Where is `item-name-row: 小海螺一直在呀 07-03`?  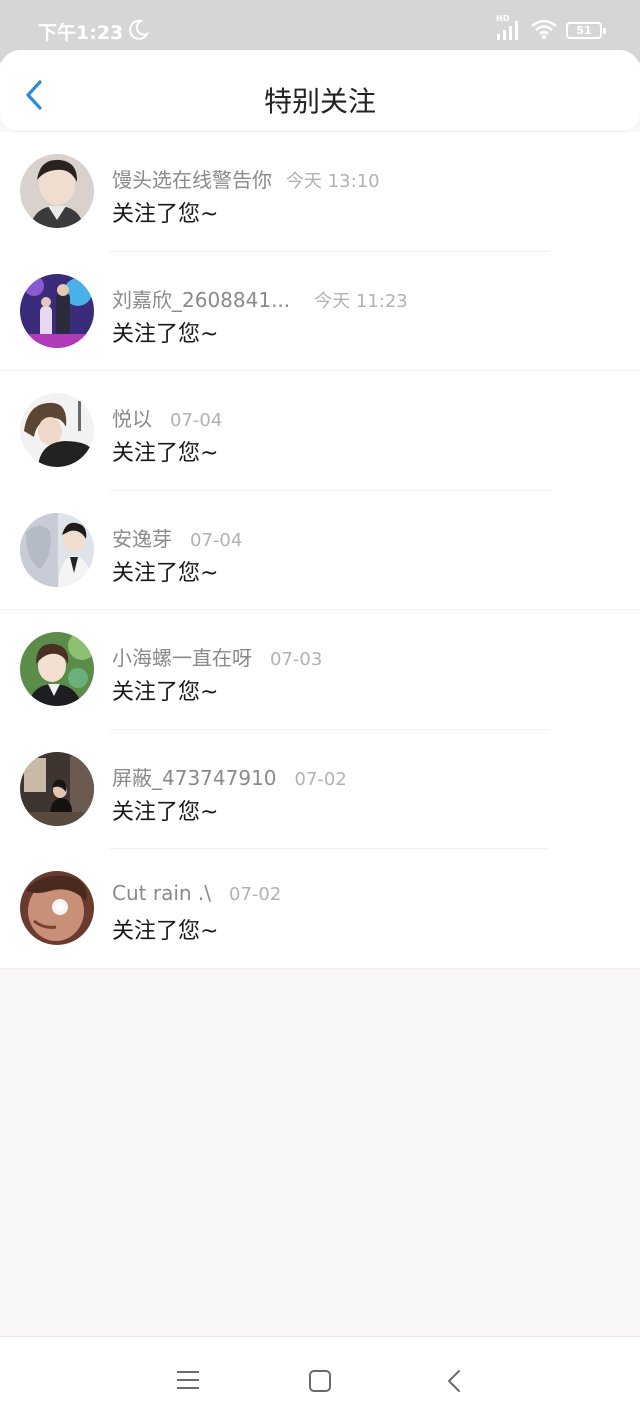 item-name-row: 小海螺一直在呀 07-03 is located at coordinates (217, 656).